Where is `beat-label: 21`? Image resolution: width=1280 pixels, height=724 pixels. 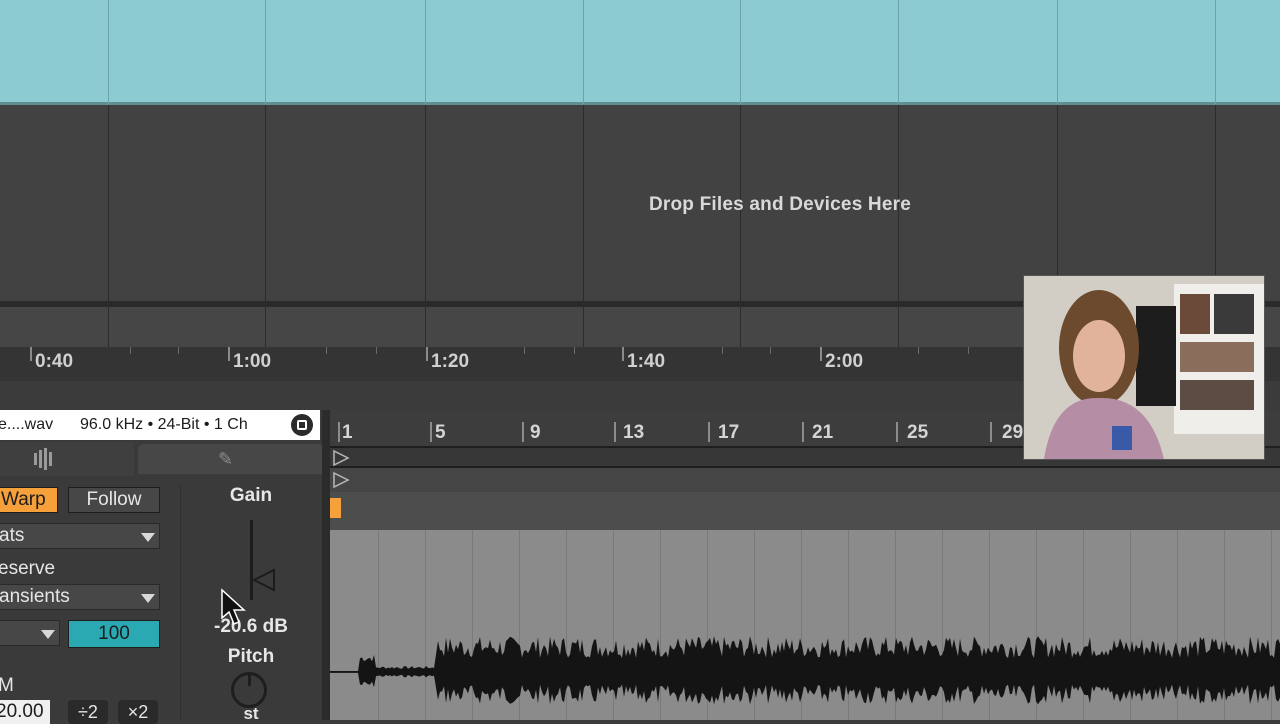 beat-label: 21 is located at coordinates (823, 432).